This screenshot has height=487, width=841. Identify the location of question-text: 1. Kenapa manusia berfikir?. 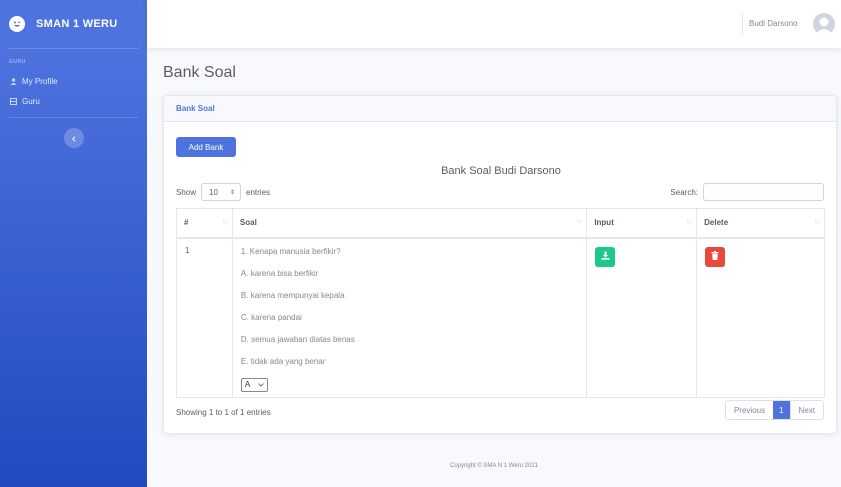
(290, 251).